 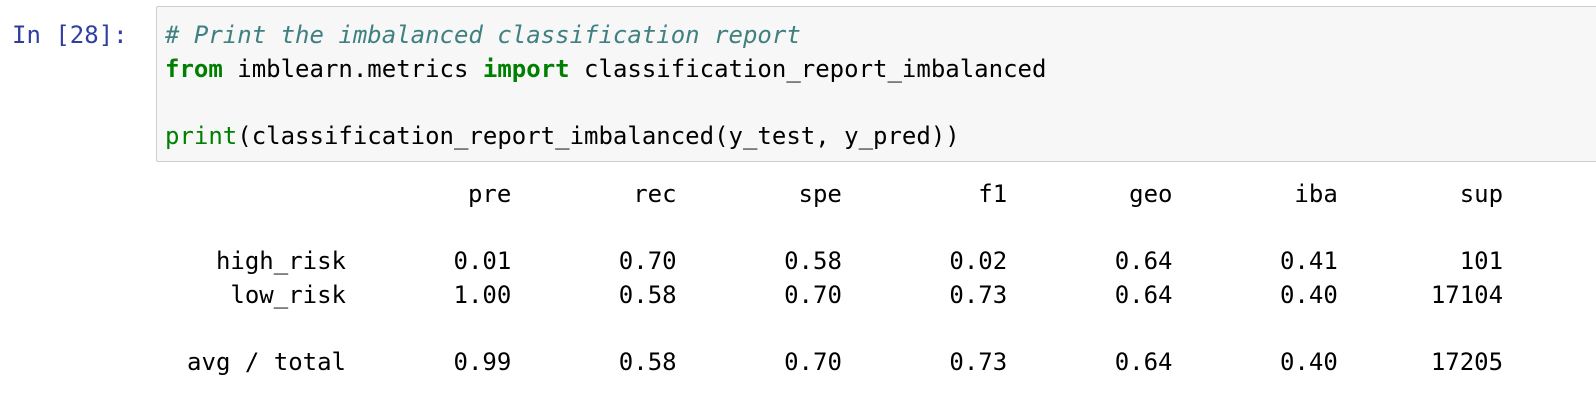 I want to click on keyword-import: import, so click(x=526, y=68).